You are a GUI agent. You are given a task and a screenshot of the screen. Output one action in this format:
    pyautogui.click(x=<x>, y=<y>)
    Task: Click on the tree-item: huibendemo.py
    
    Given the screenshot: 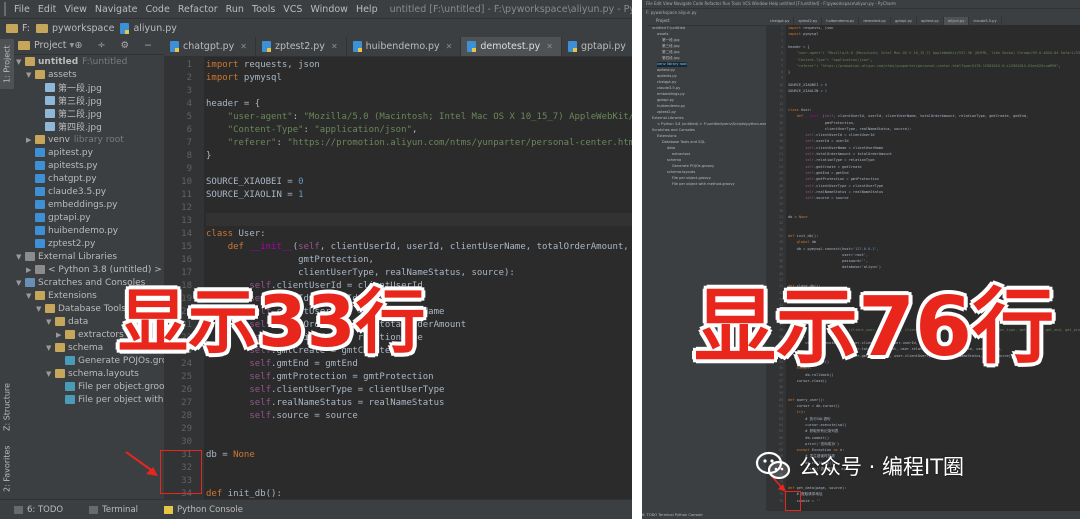 What is the action you would take?
    pyautogui.click(x=72, y=230)
    